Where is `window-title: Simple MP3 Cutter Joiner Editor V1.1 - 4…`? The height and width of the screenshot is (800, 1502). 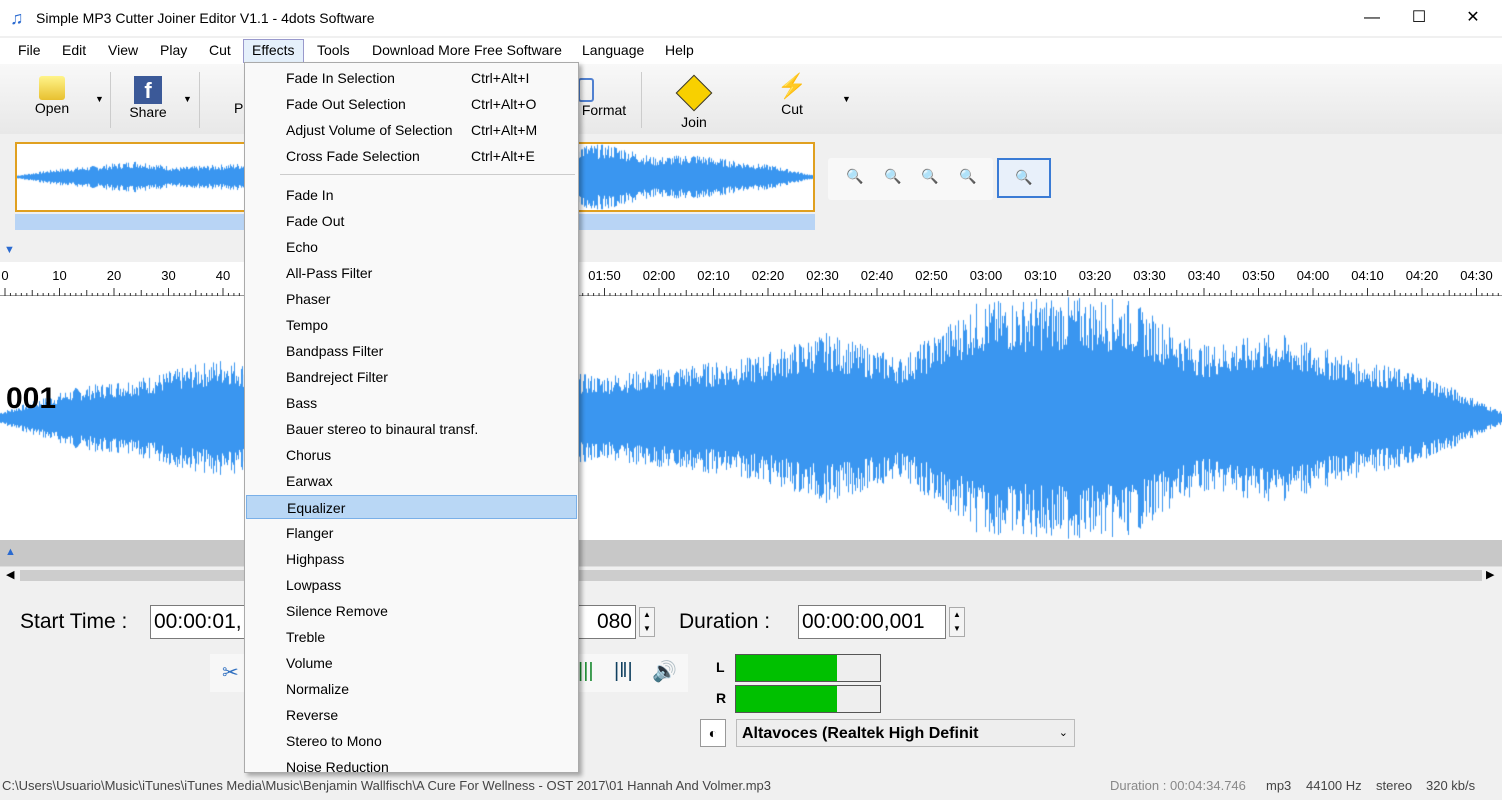 window-title: Simple MP3 Cutter Joiner Editor V1.1 - 4… is located at coordinates (205, 18).